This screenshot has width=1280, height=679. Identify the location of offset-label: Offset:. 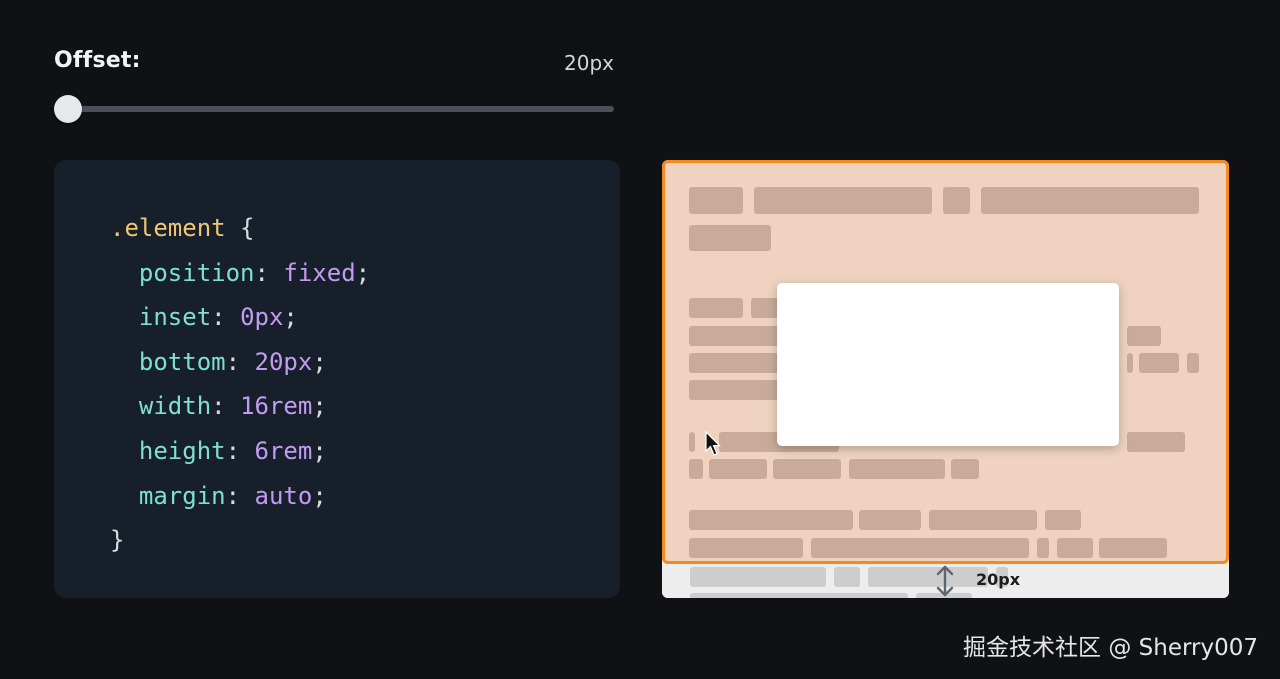
(97, 60).